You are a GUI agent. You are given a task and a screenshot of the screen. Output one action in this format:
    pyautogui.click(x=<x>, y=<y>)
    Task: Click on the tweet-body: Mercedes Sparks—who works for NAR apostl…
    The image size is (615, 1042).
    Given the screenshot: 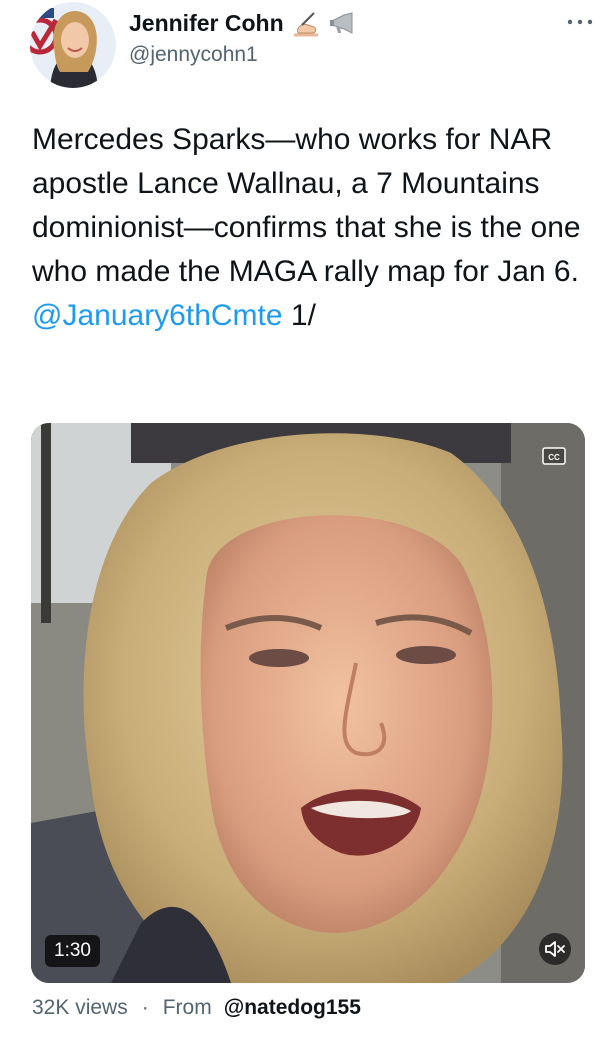 What is the action you would take?
    pyautogui.click(x=306, y=205)
    